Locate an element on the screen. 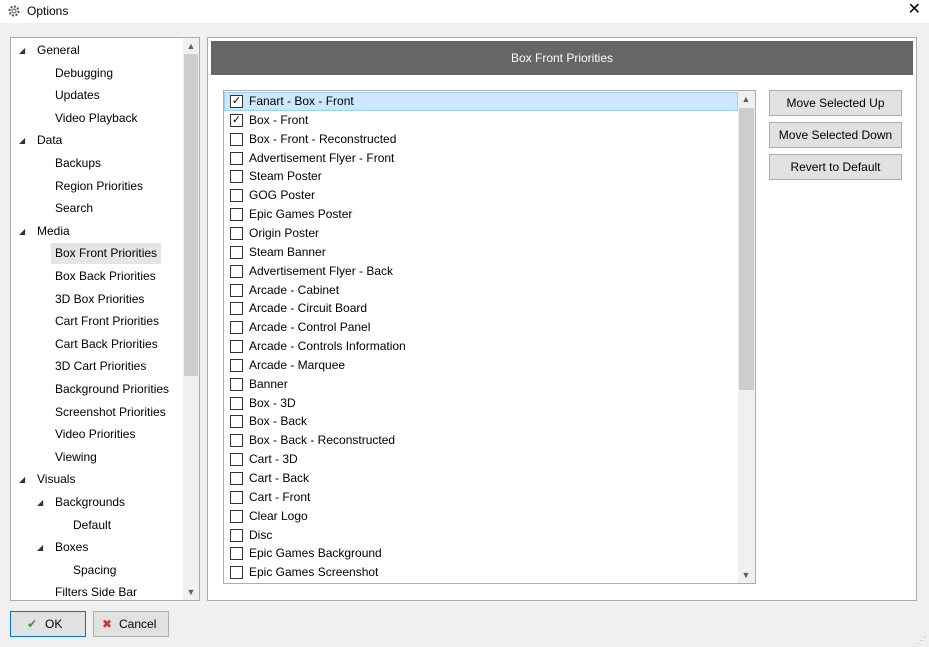  tree-item: Debugging is located at coordinates (84, 73).